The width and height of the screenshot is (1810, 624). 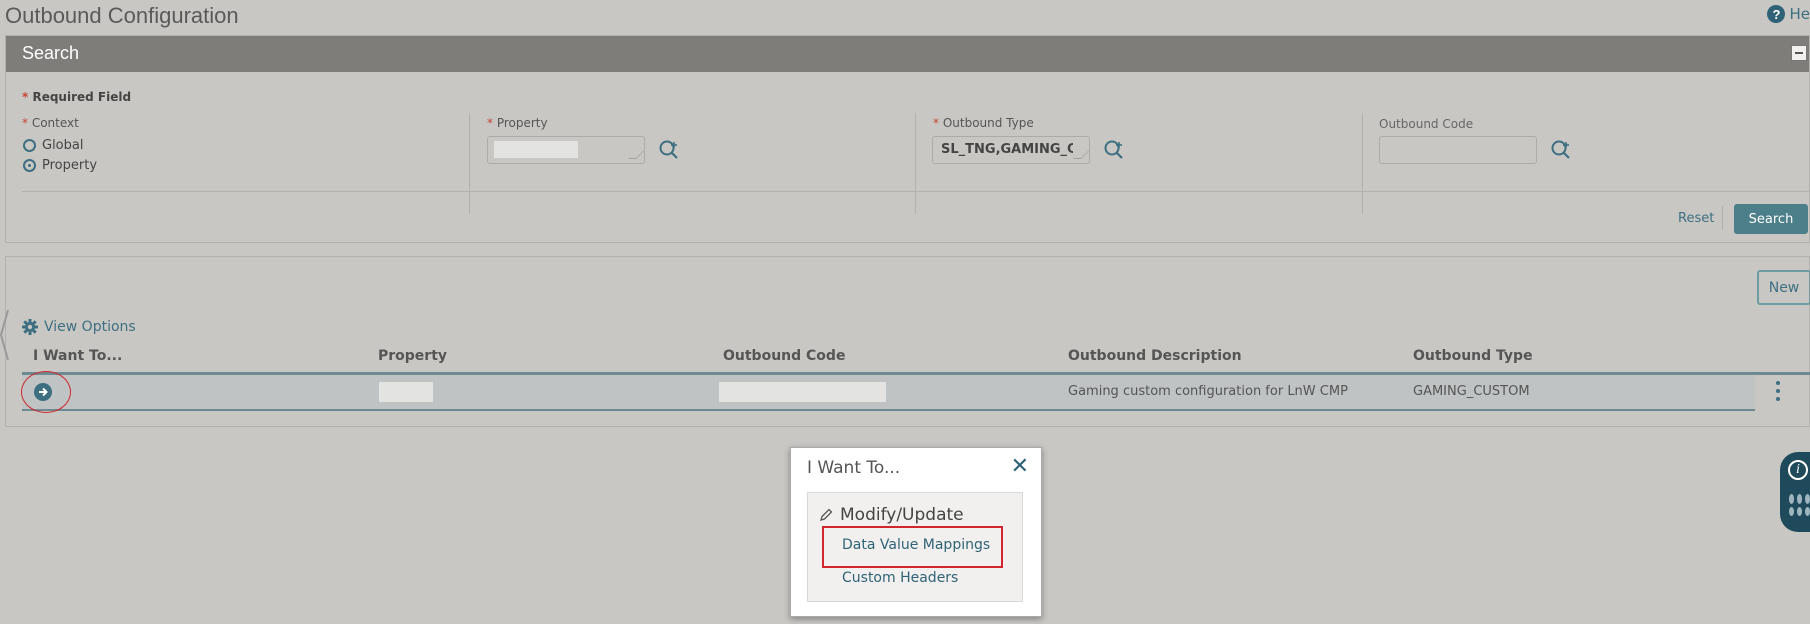 What do you see at coordinates (1788, 14) in the screenshot?
I see `help-link: ? He` at bounding box center [1788, 14].